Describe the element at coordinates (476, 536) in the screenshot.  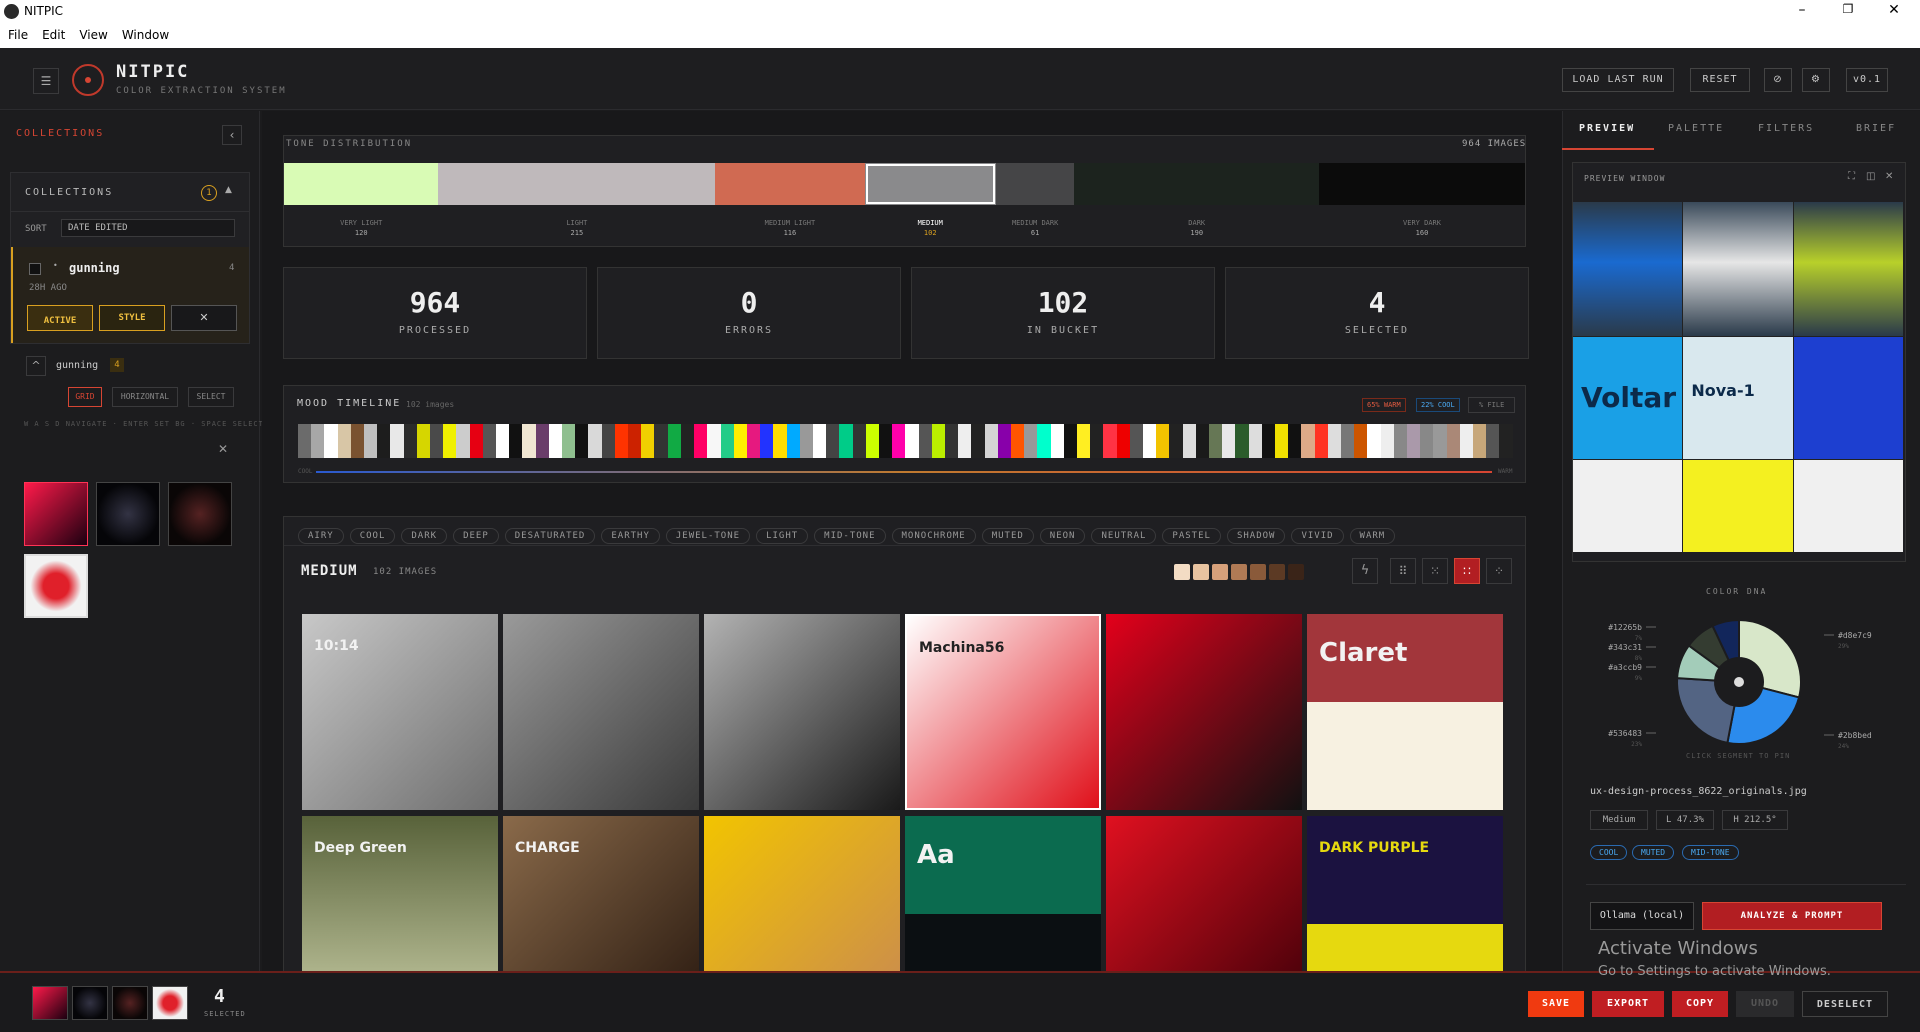
I see `filter-chip: DEEP` at that location.